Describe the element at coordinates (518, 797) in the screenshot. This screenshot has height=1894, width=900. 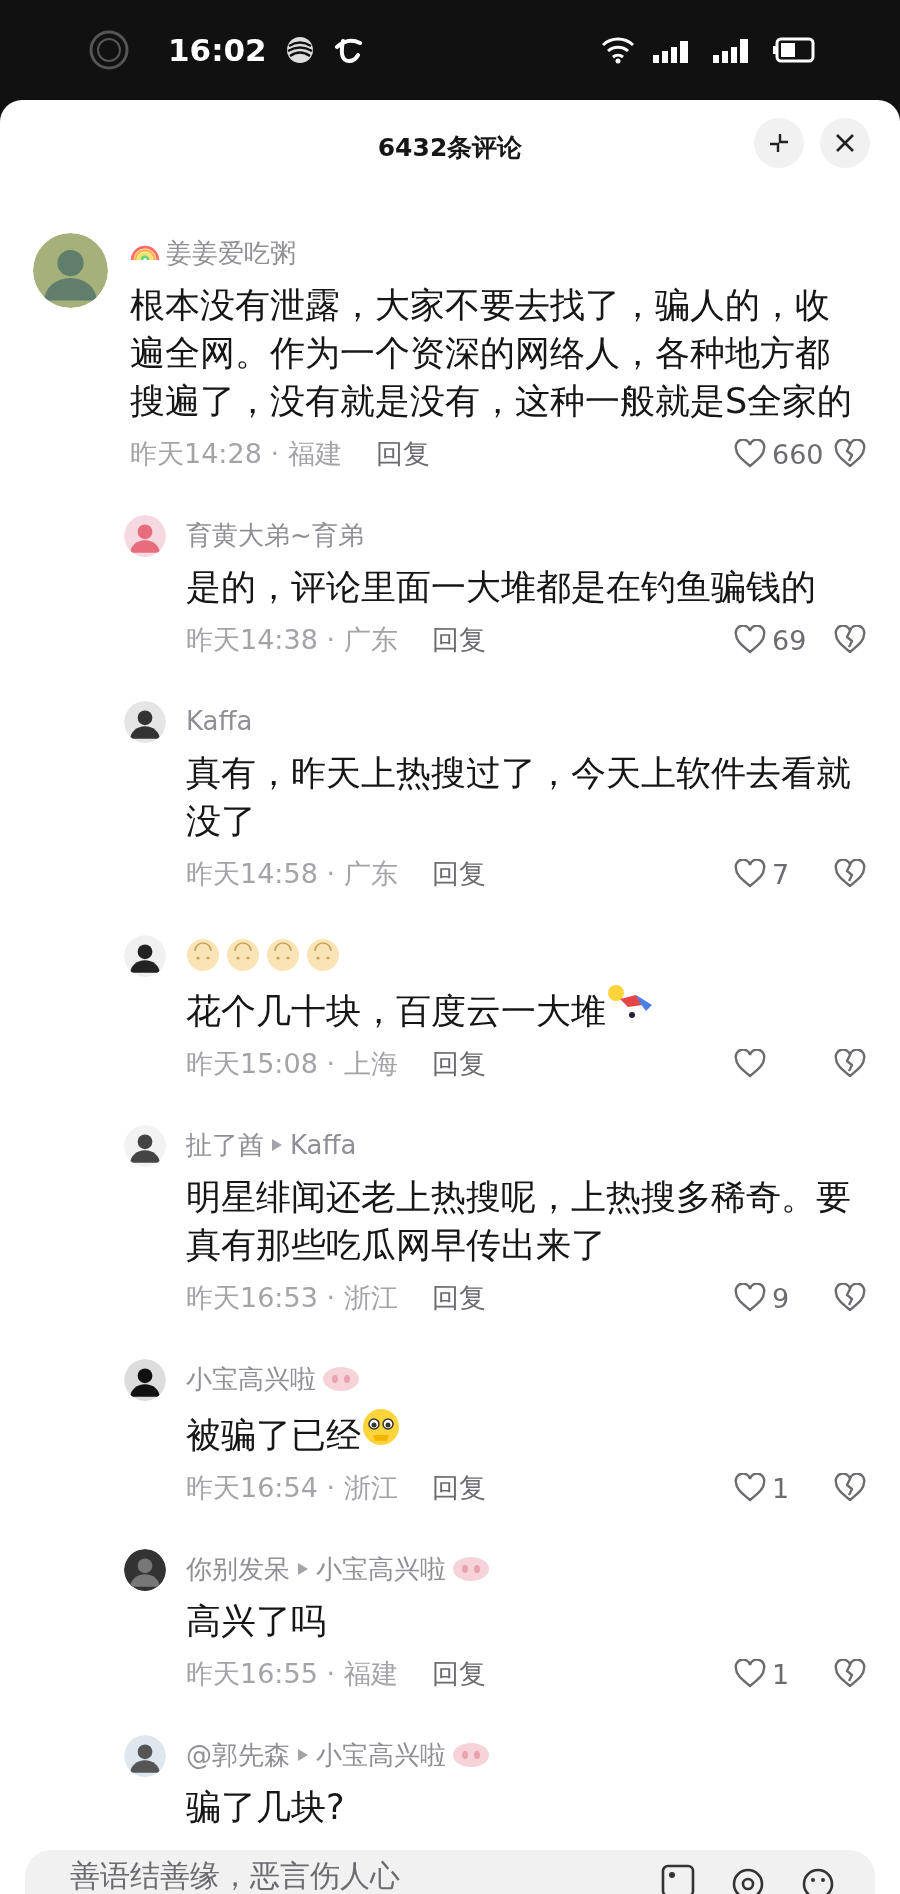
I see `comment-text: 真有，昨天上热搜过了，今天上软件去看就没了` at that location.